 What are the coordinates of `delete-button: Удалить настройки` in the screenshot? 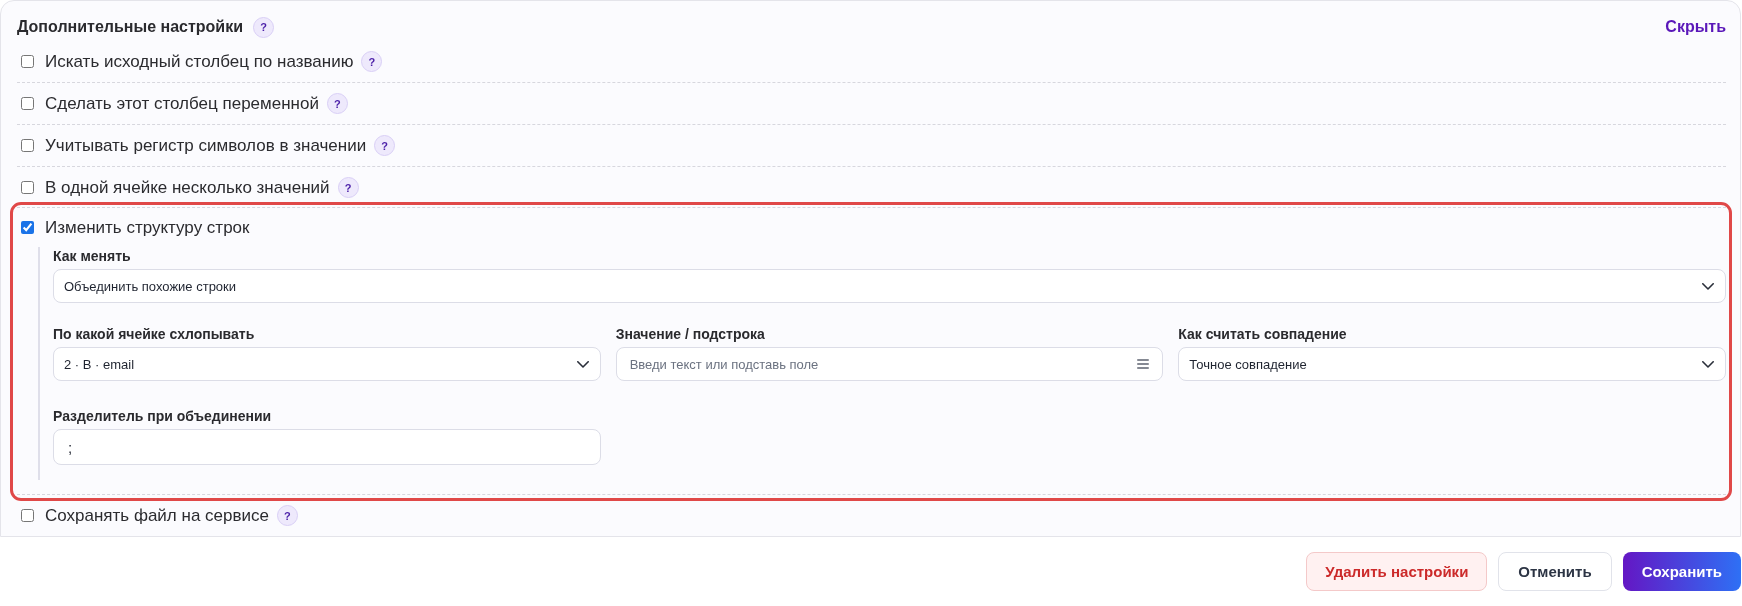 It's located at (1397, 571).